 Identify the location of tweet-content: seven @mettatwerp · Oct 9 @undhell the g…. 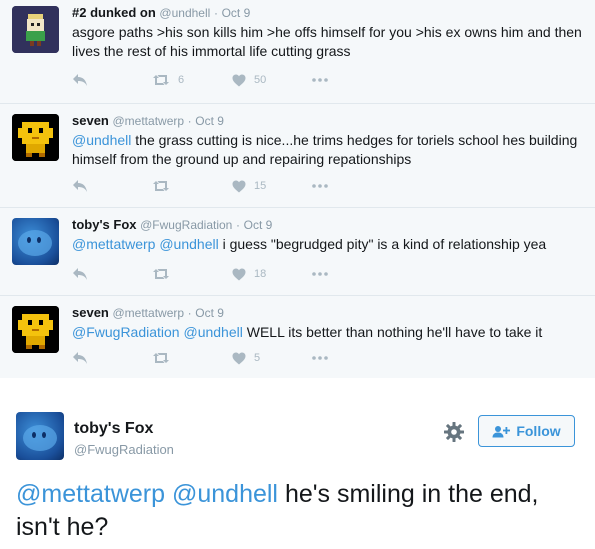
(328, 140).